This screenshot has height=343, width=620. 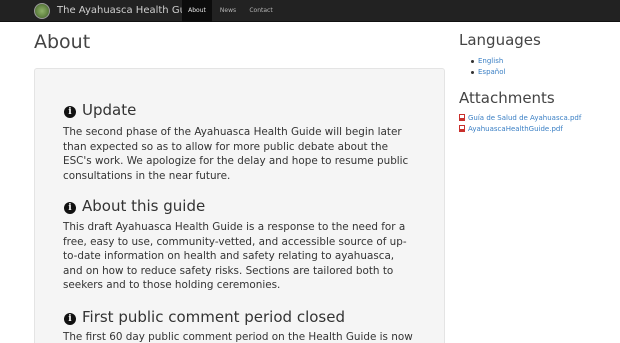 I want to click on language-link-english: English, so click(x=488, y=61).